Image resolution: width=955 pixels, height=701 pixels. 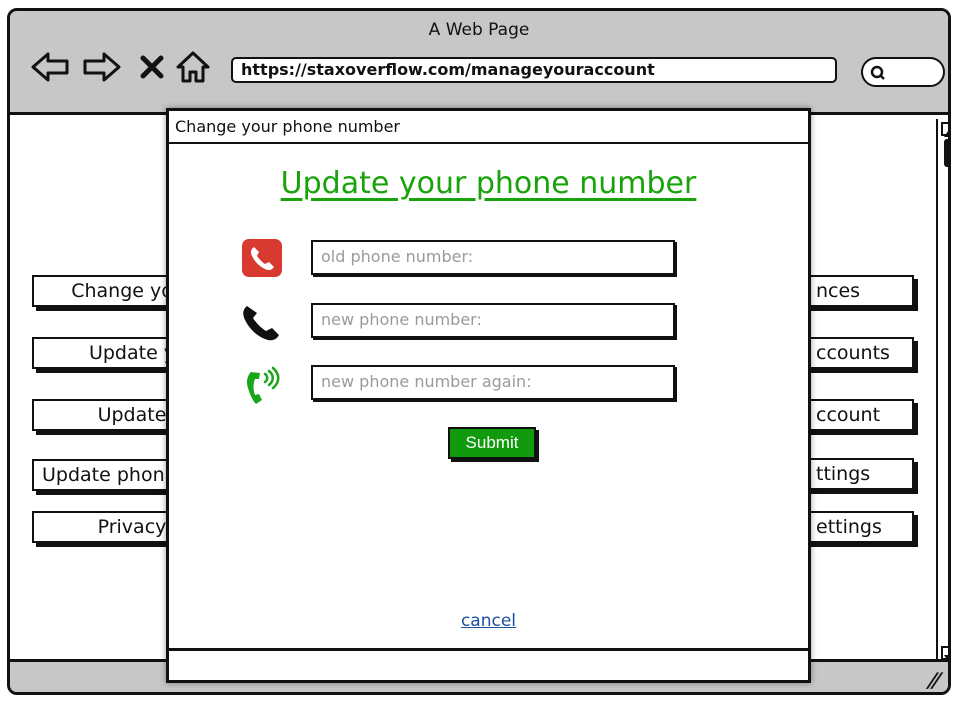 I want to click on phone-red-icon, so click(x=262, y=260).